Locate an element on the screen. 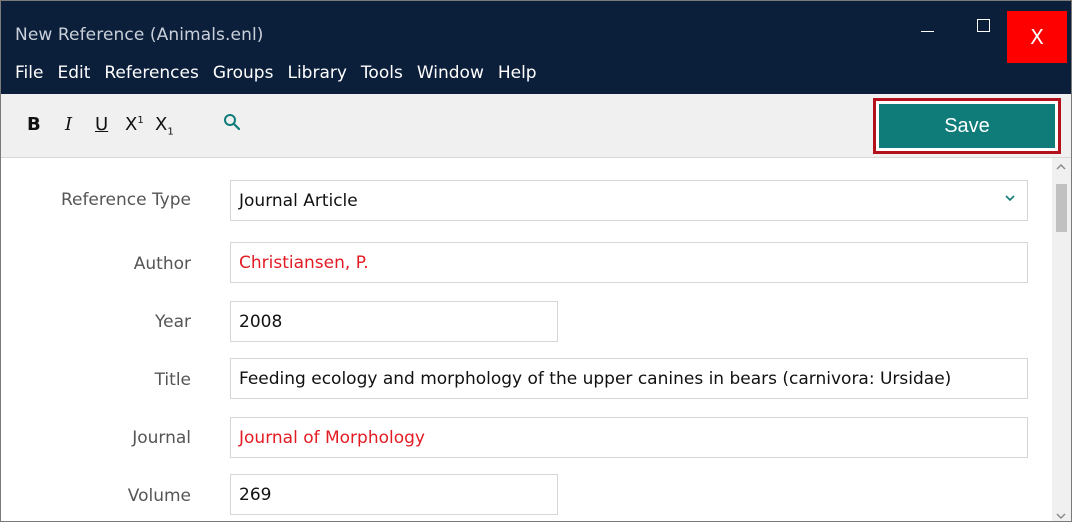  save-highlight: Save is located at coordinates (967, 126).